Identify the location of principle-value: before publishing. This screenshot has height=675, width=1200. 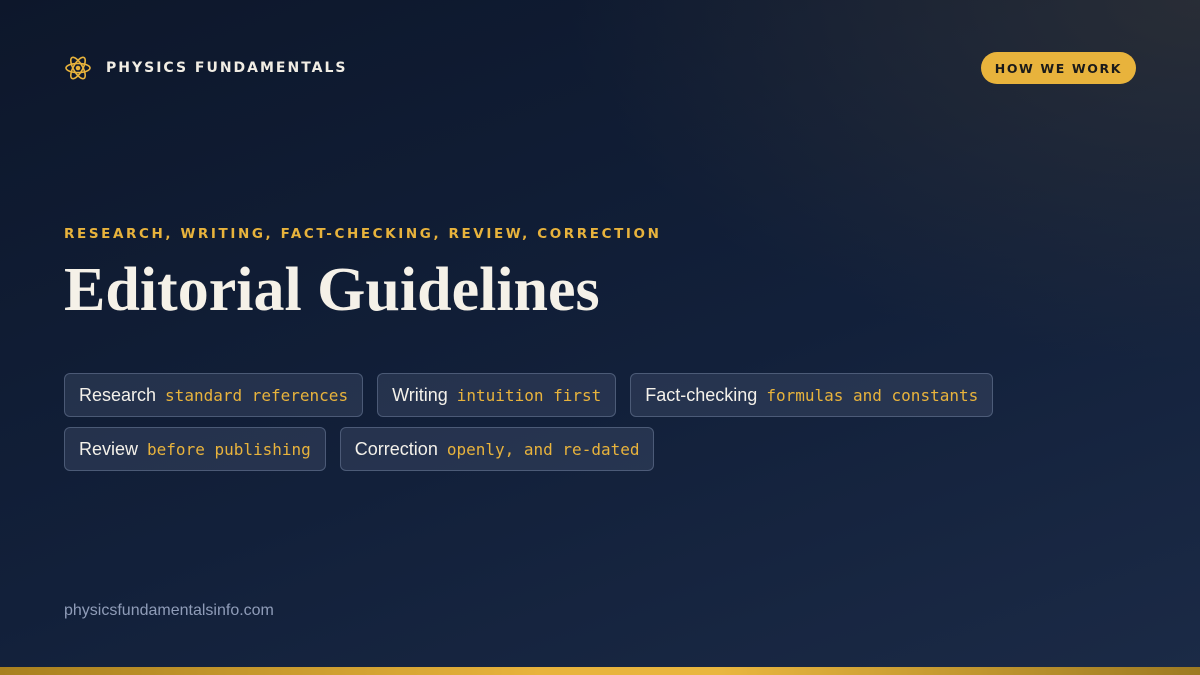
(229, 449).